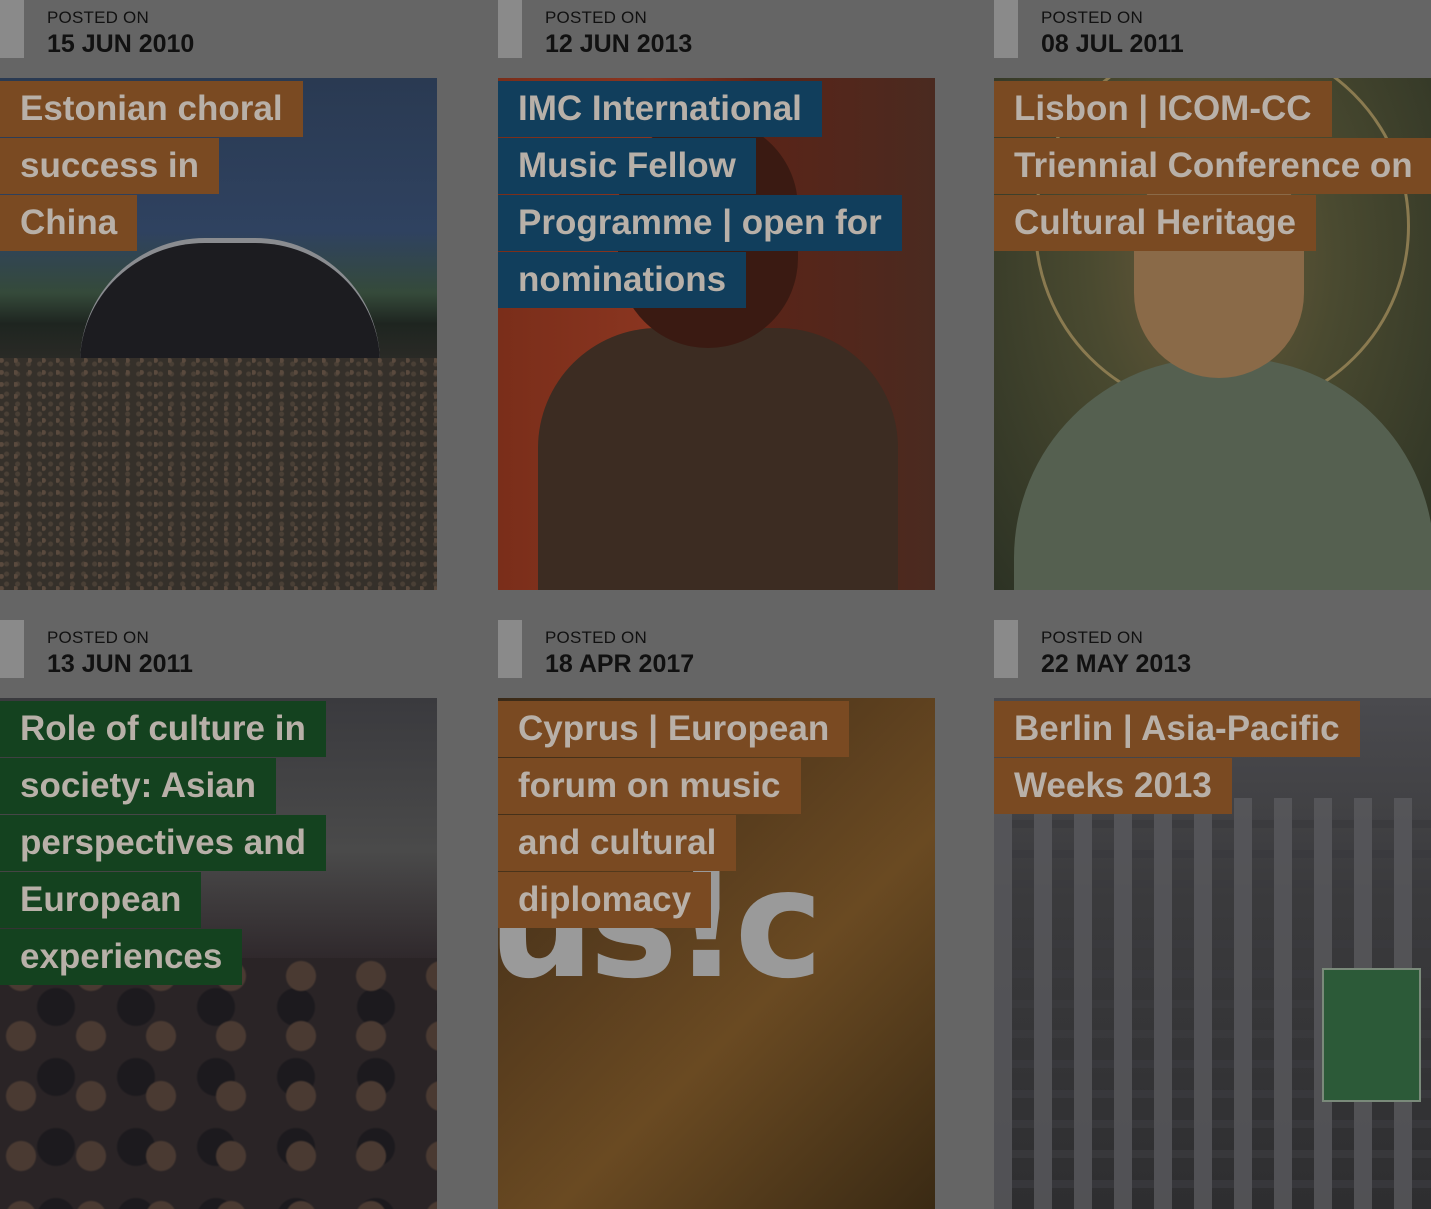 This screenshot has width=1431, height=1209. Describe the element at coordinates (120, 664) in the screenshot. I see `post-date: 13 JUN 2011` at that location.